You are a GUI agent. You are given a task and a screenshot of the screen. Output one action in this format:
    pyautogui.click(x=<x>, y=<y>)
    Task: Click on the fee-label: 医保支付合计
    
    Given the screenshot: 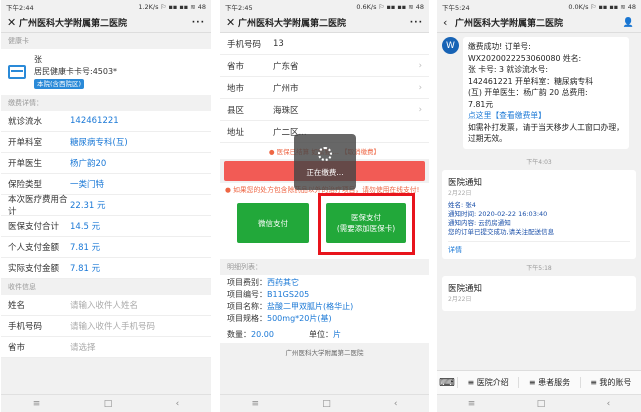 What is the action you would take?
    pyautogui.click(x=34, y=227)
    